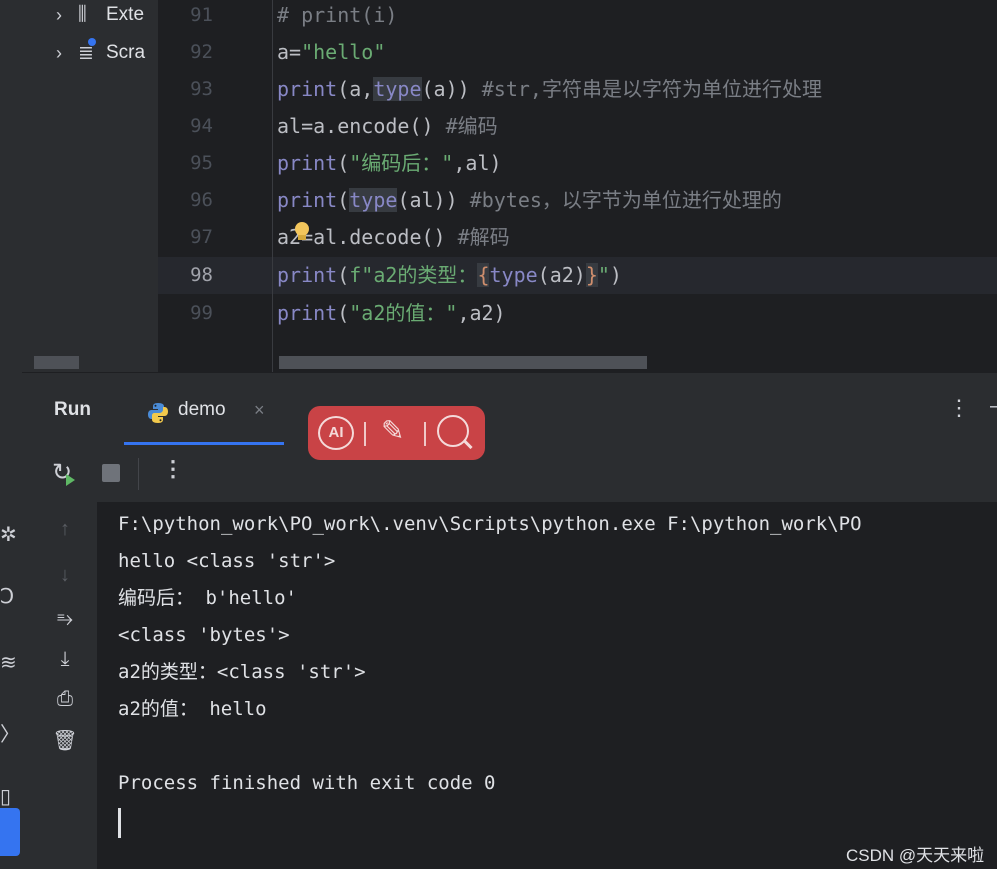 The image size is (997, 869). Describe the element at coordinates (403, 313) in the screenshot. I see `string-literal: "a2的值："` at that location.